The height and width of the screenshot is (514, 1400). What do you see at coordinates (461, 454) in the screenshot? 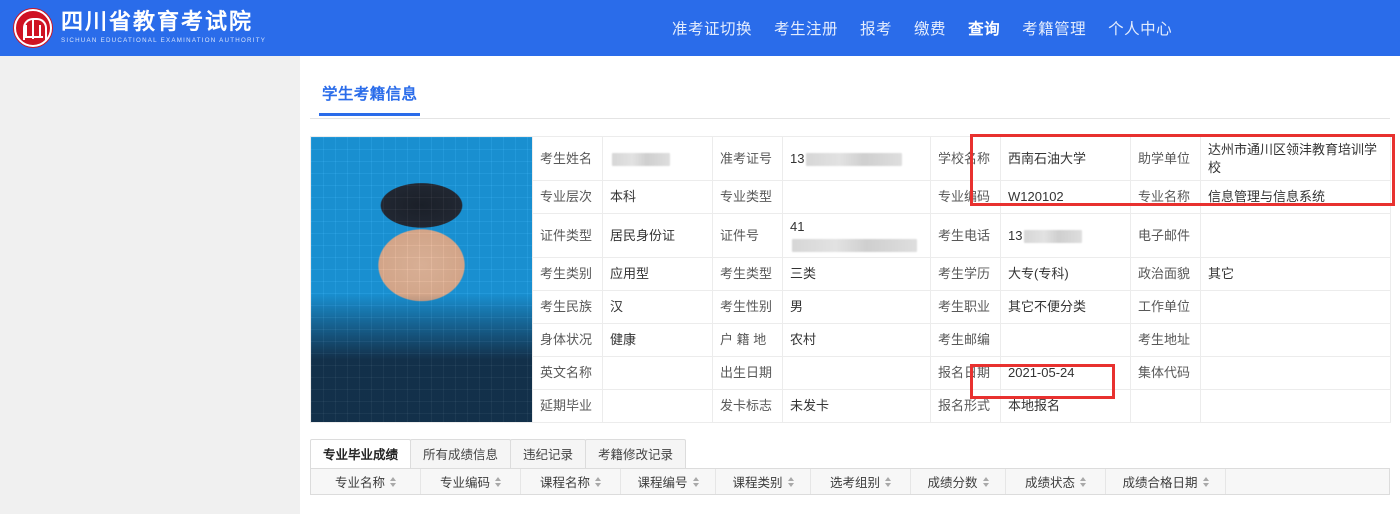
I see `tab-all-score-info: 所有成绩信息` at bounding box center [461, 454].